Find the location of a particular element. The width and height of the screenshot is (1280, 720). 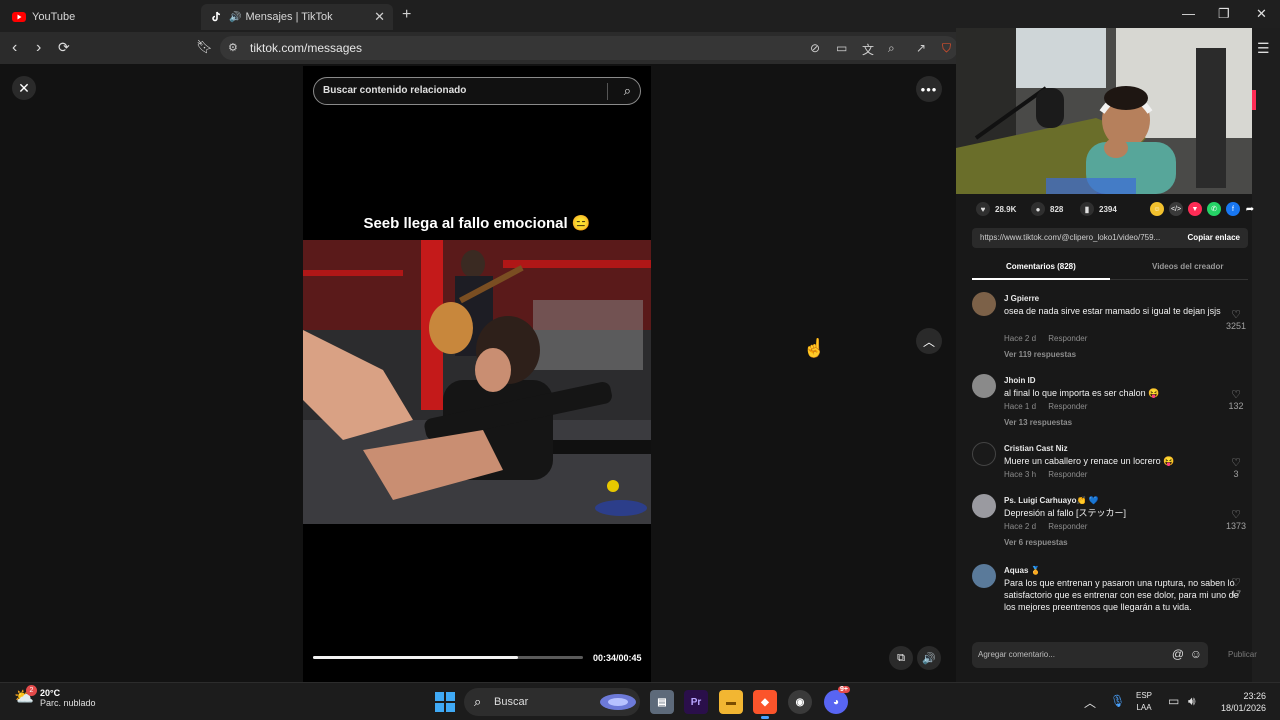

close-tab-icon: ✕ is located at coordinates (379, 17).